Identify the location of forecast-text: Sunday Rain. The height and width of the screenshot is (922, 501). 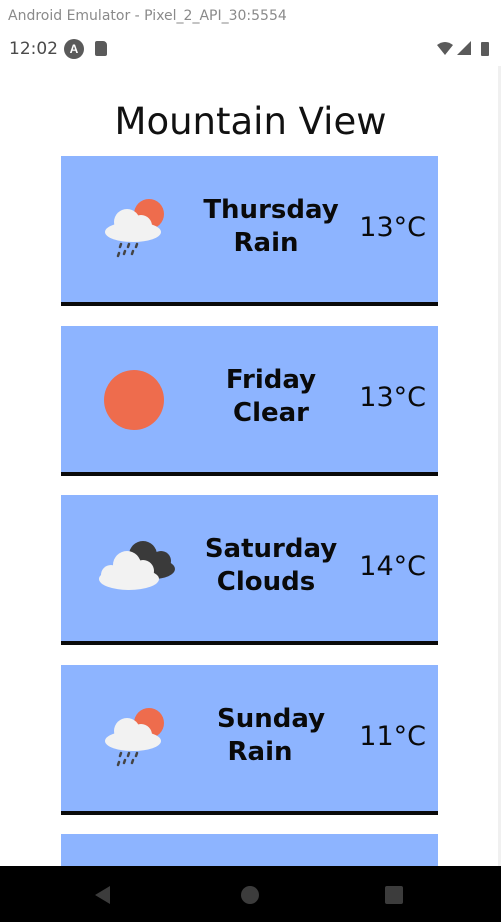
(271, 736).